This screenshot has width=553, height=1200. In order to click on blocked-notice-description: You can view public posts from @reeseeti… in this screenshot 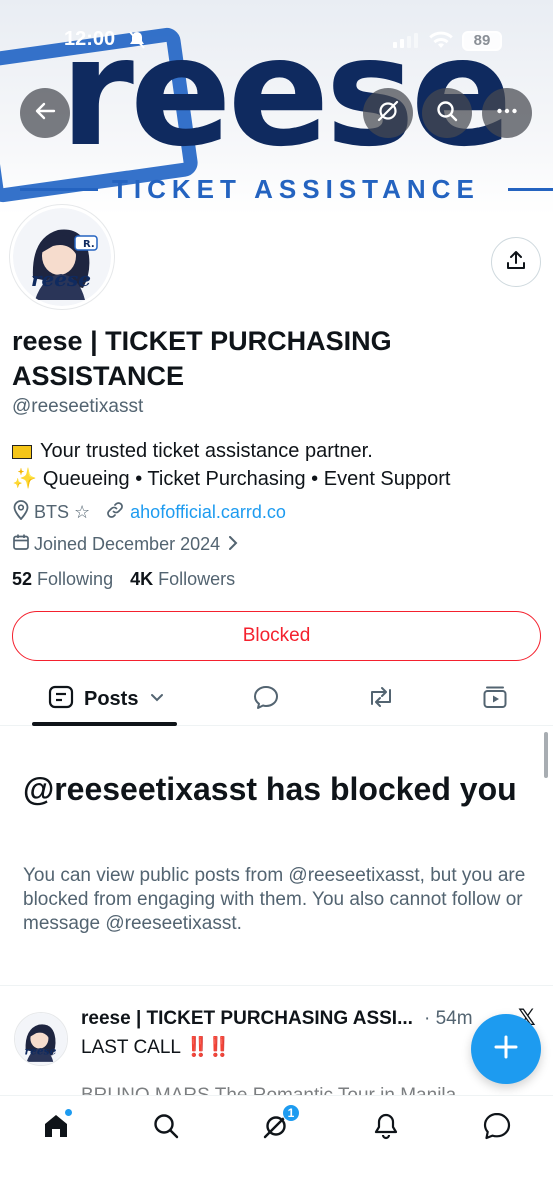, I will do `click(274, 899)`.